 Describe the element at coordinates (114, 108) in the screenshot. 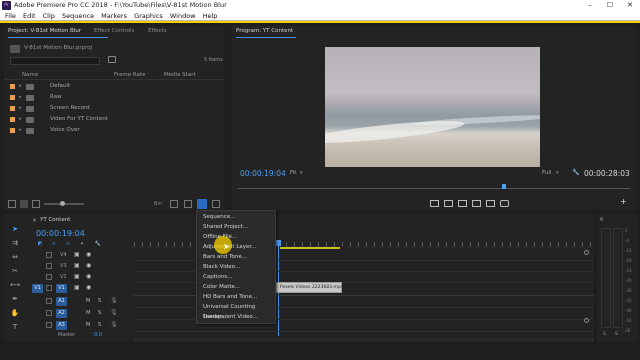

I see `list-item: ▸ Screen Record` at that location.